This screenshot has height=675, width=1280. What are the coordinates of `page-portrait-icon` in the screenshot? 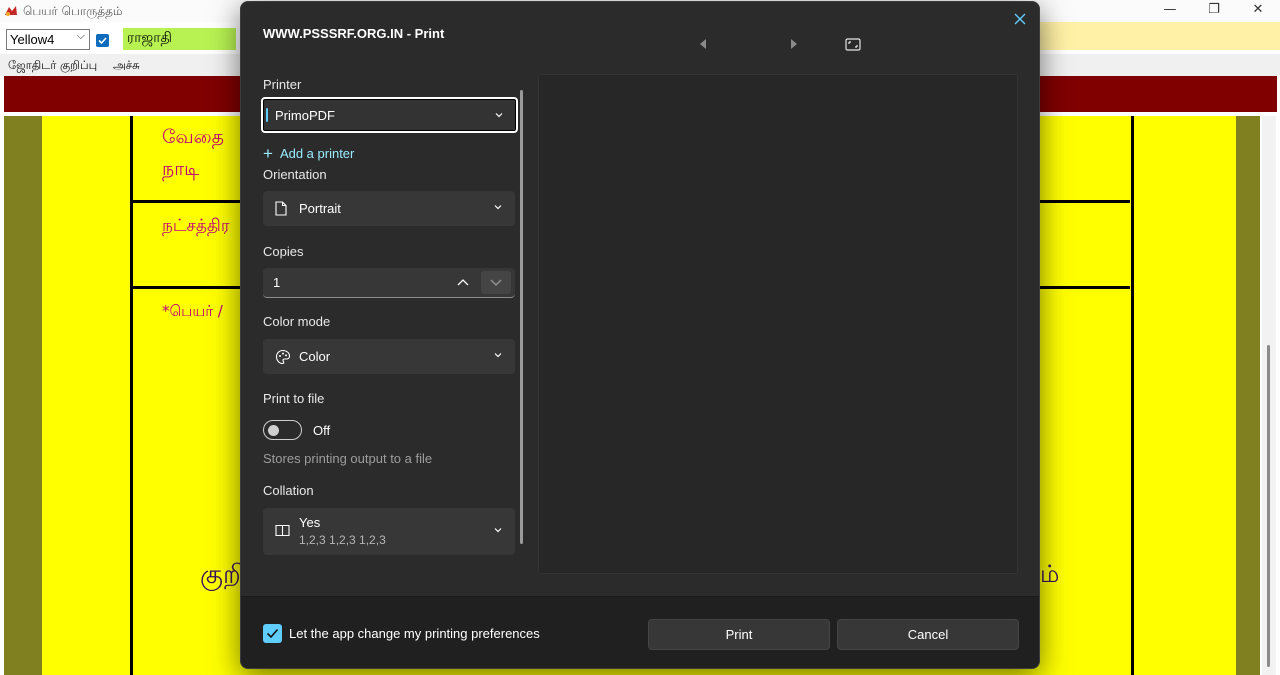 It's located at (281, 208).